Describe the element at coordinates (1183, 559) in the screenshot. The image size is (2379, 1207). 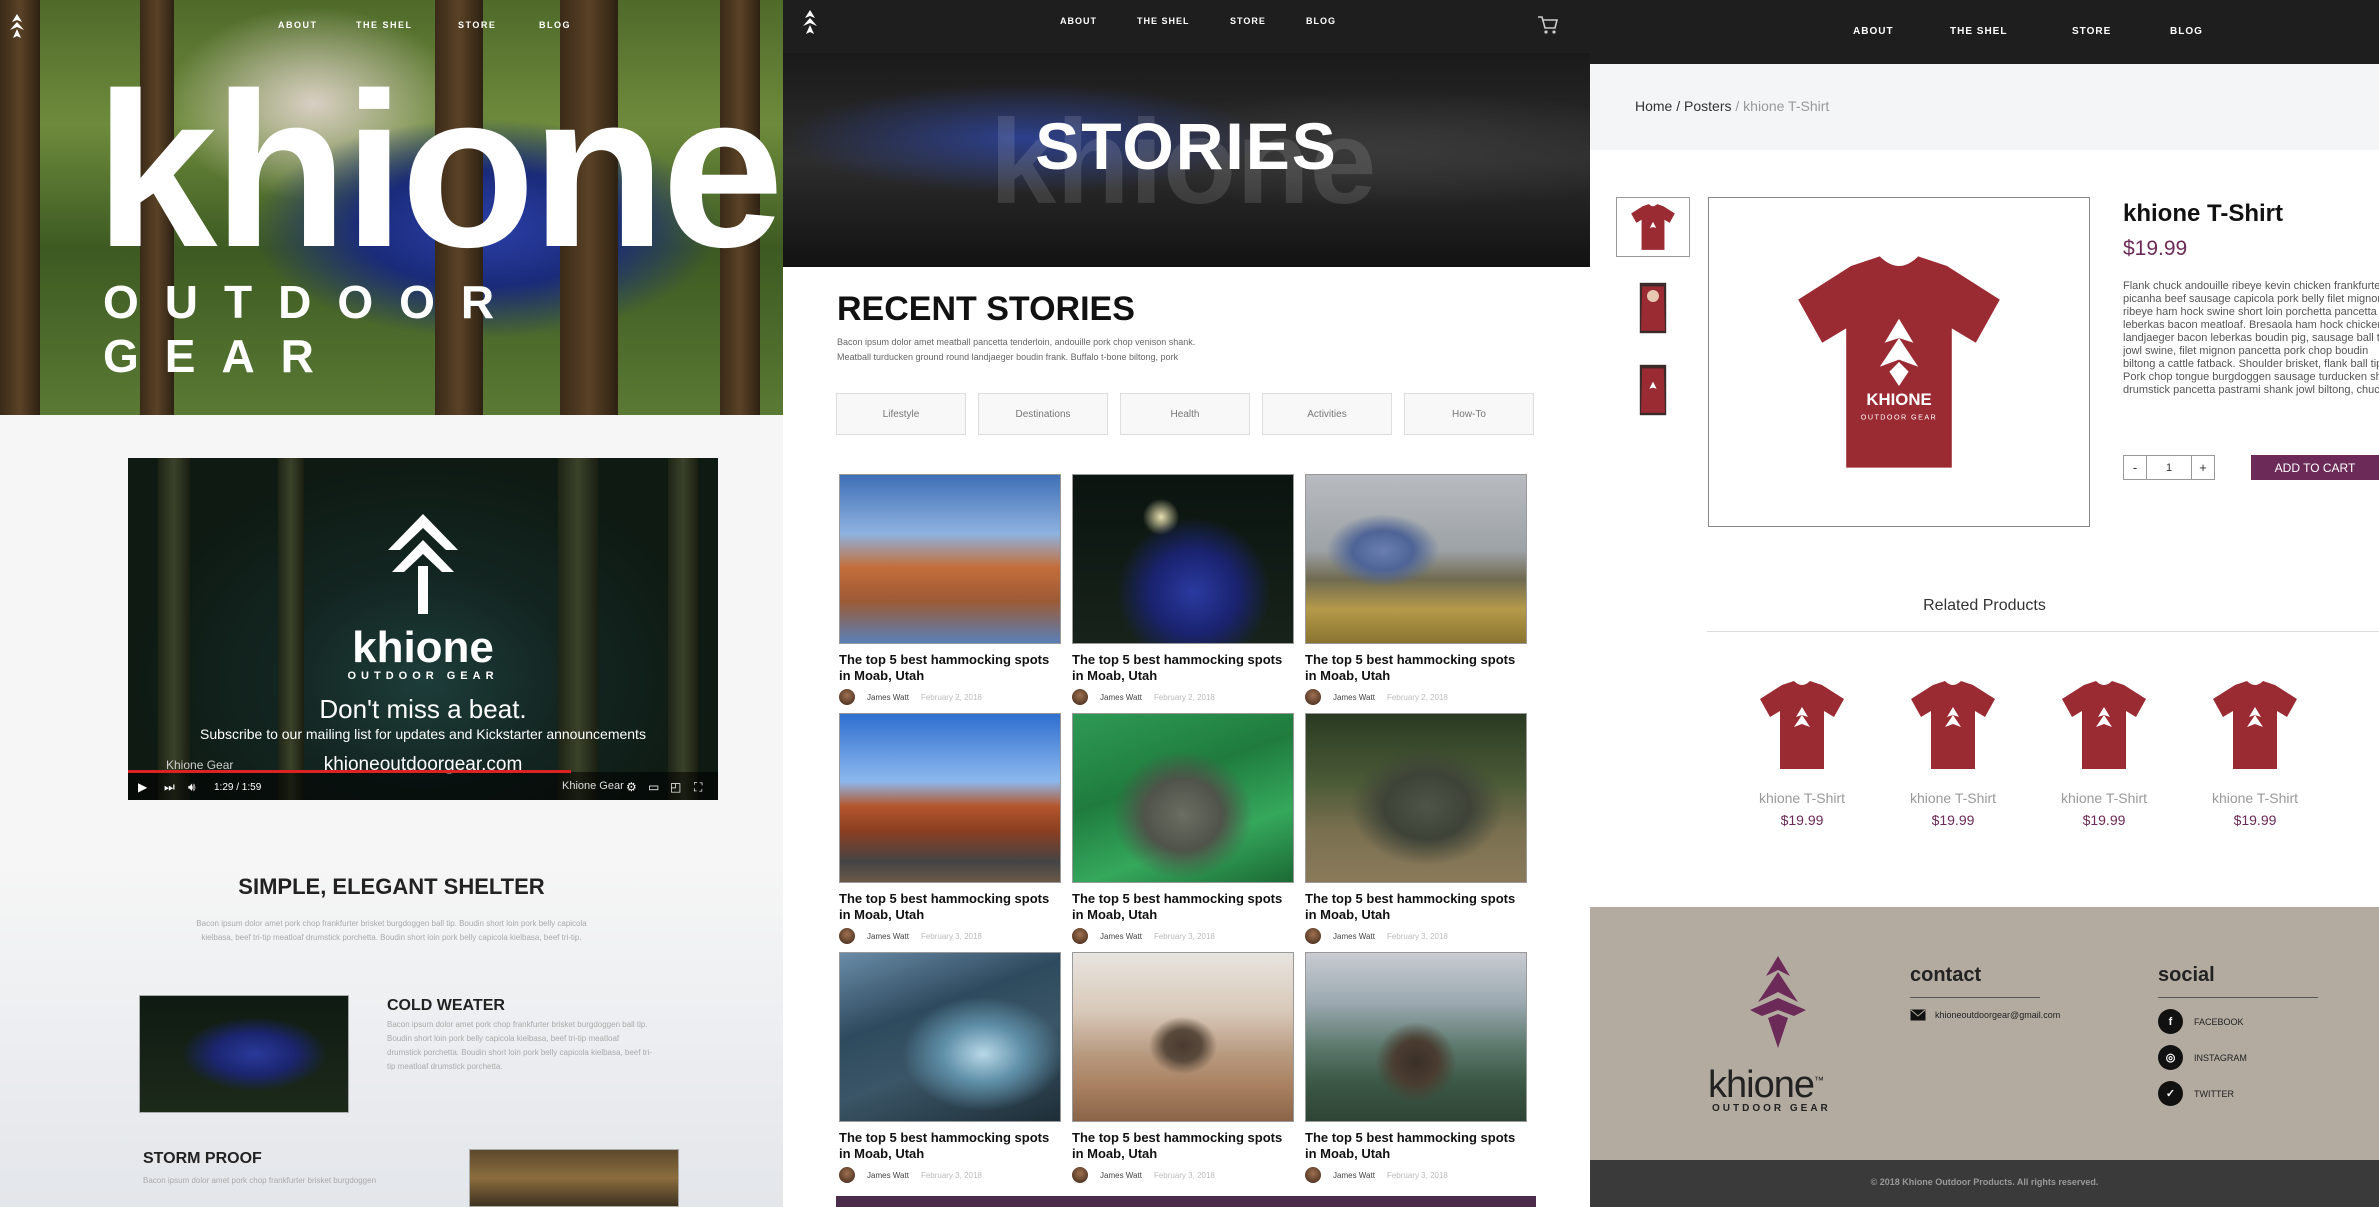
I see `story-image-night-hammock` at that location.